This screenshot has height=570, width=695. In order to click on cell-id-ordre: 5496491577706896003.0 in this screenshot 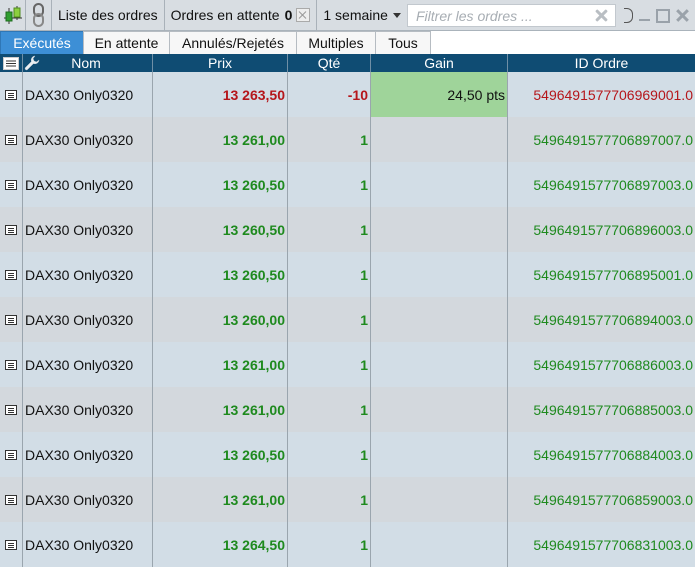, I will do `click(601, 229)`.